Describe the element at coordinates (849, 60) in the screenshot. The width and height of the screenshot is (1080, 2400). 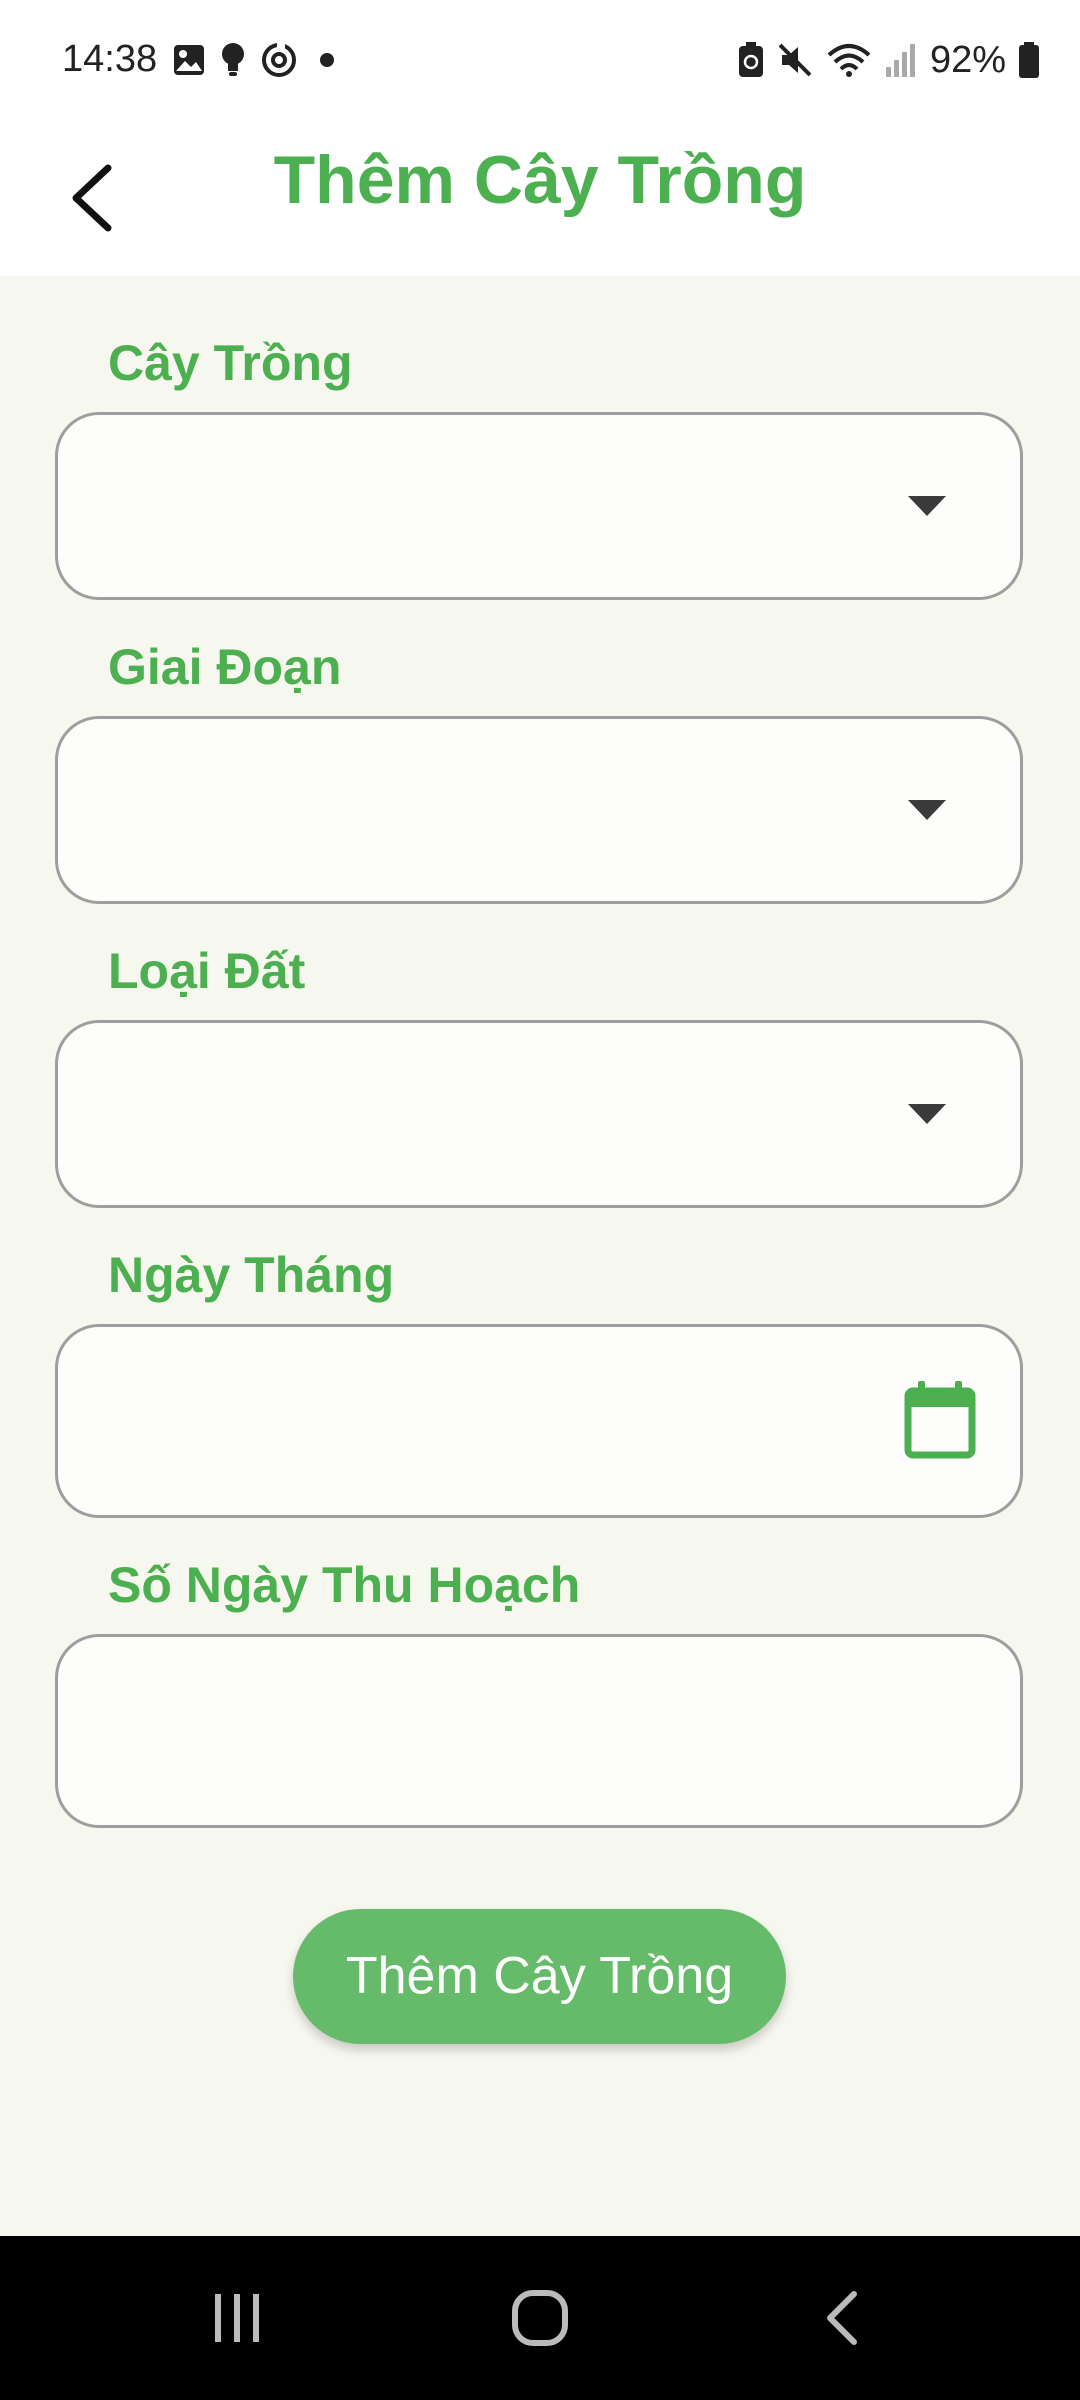
I see `wifi-icon` at that location.